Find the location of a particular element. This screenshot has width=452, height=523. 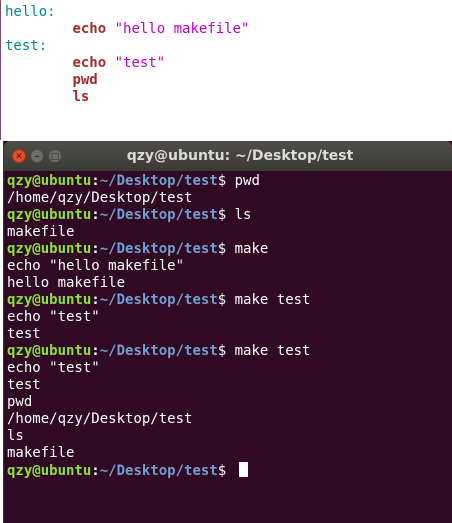

editor-line: echo "test" is located at coordinates (85, 63).